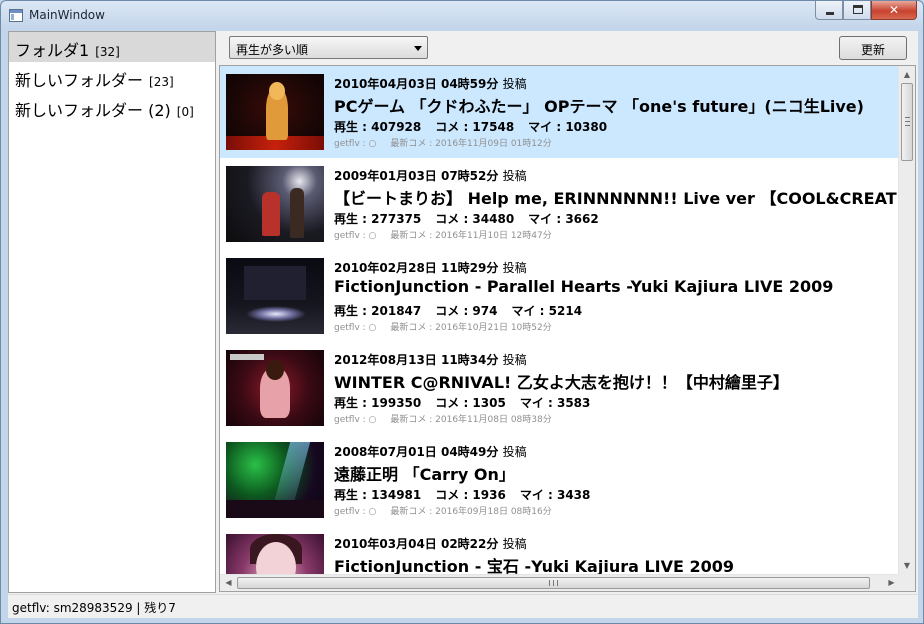  I want to click on comment-count: コメ : 974, so click(466, 311).